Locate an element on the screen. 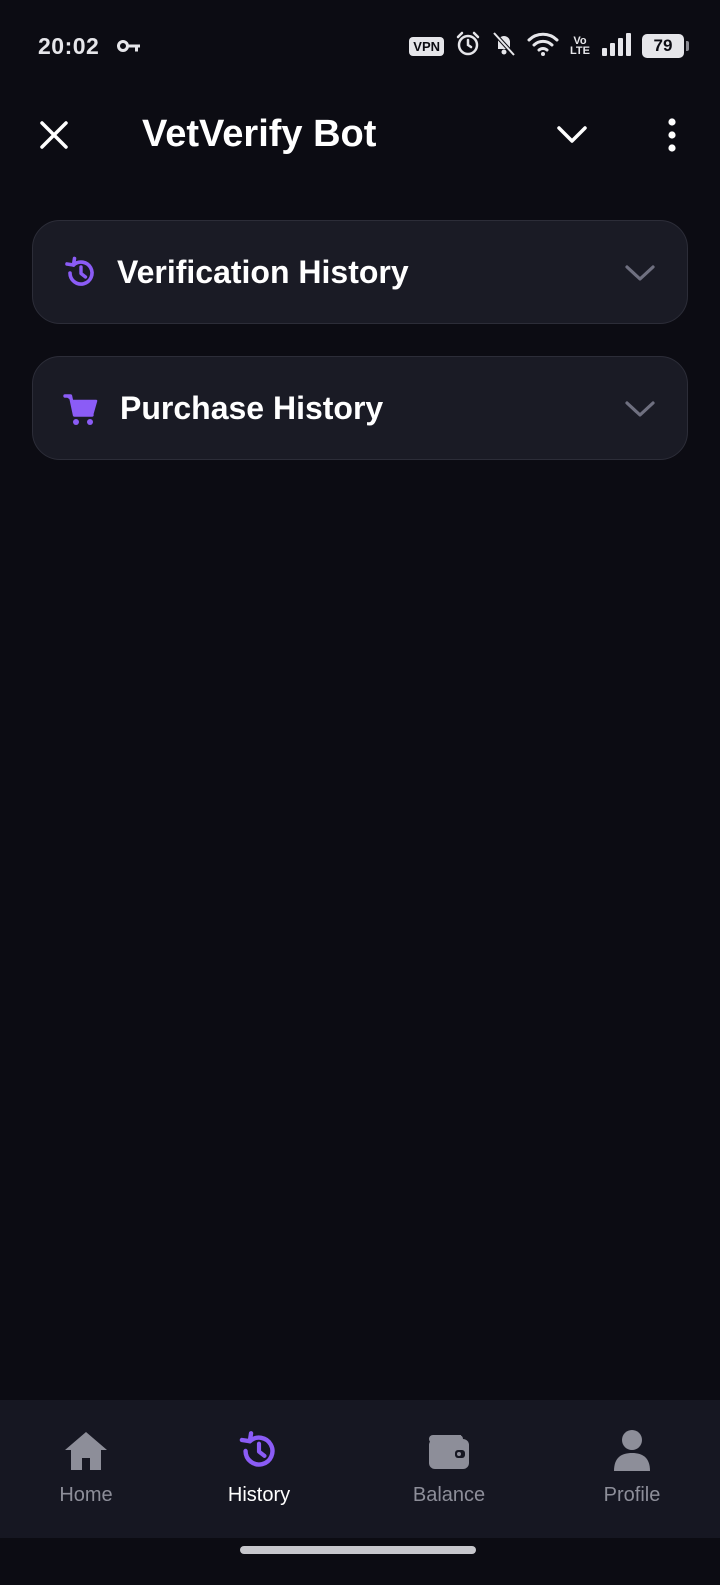 Image resolution: width=720 pixels, height=1585 pixels. notifications-off-icon is located at coordinates (504, 46).